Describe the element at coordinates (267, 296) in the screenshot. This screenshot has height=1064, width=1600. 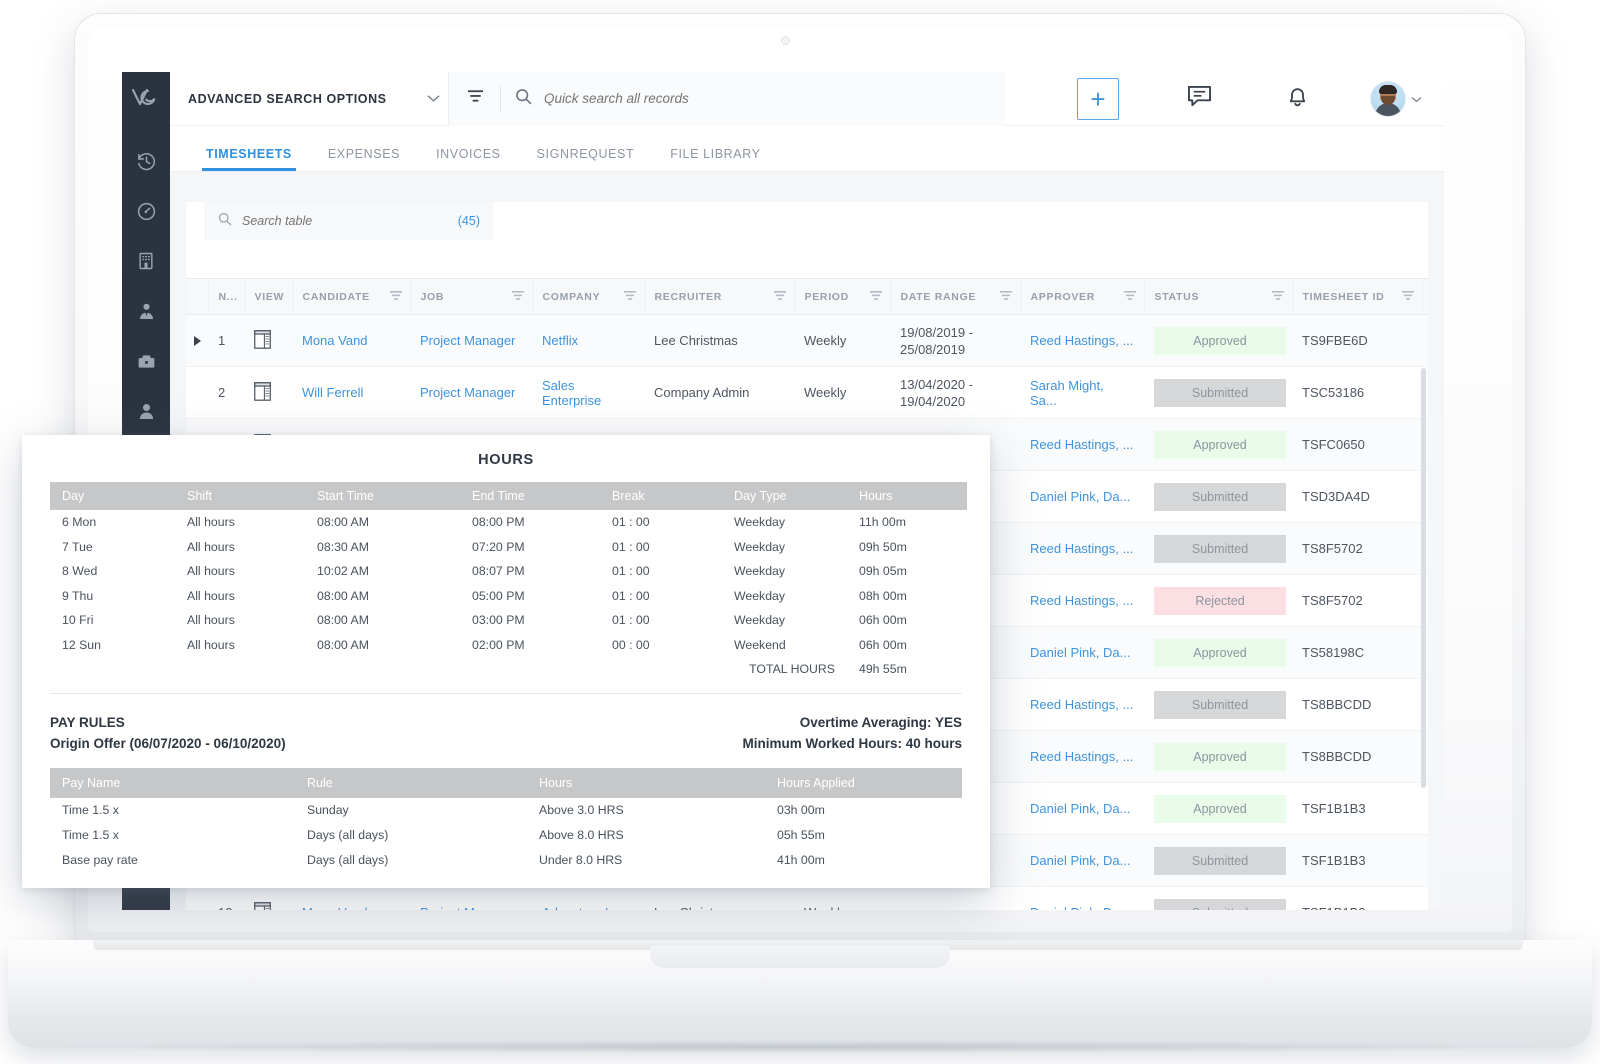
I see `col-view: VIEW` at that location.